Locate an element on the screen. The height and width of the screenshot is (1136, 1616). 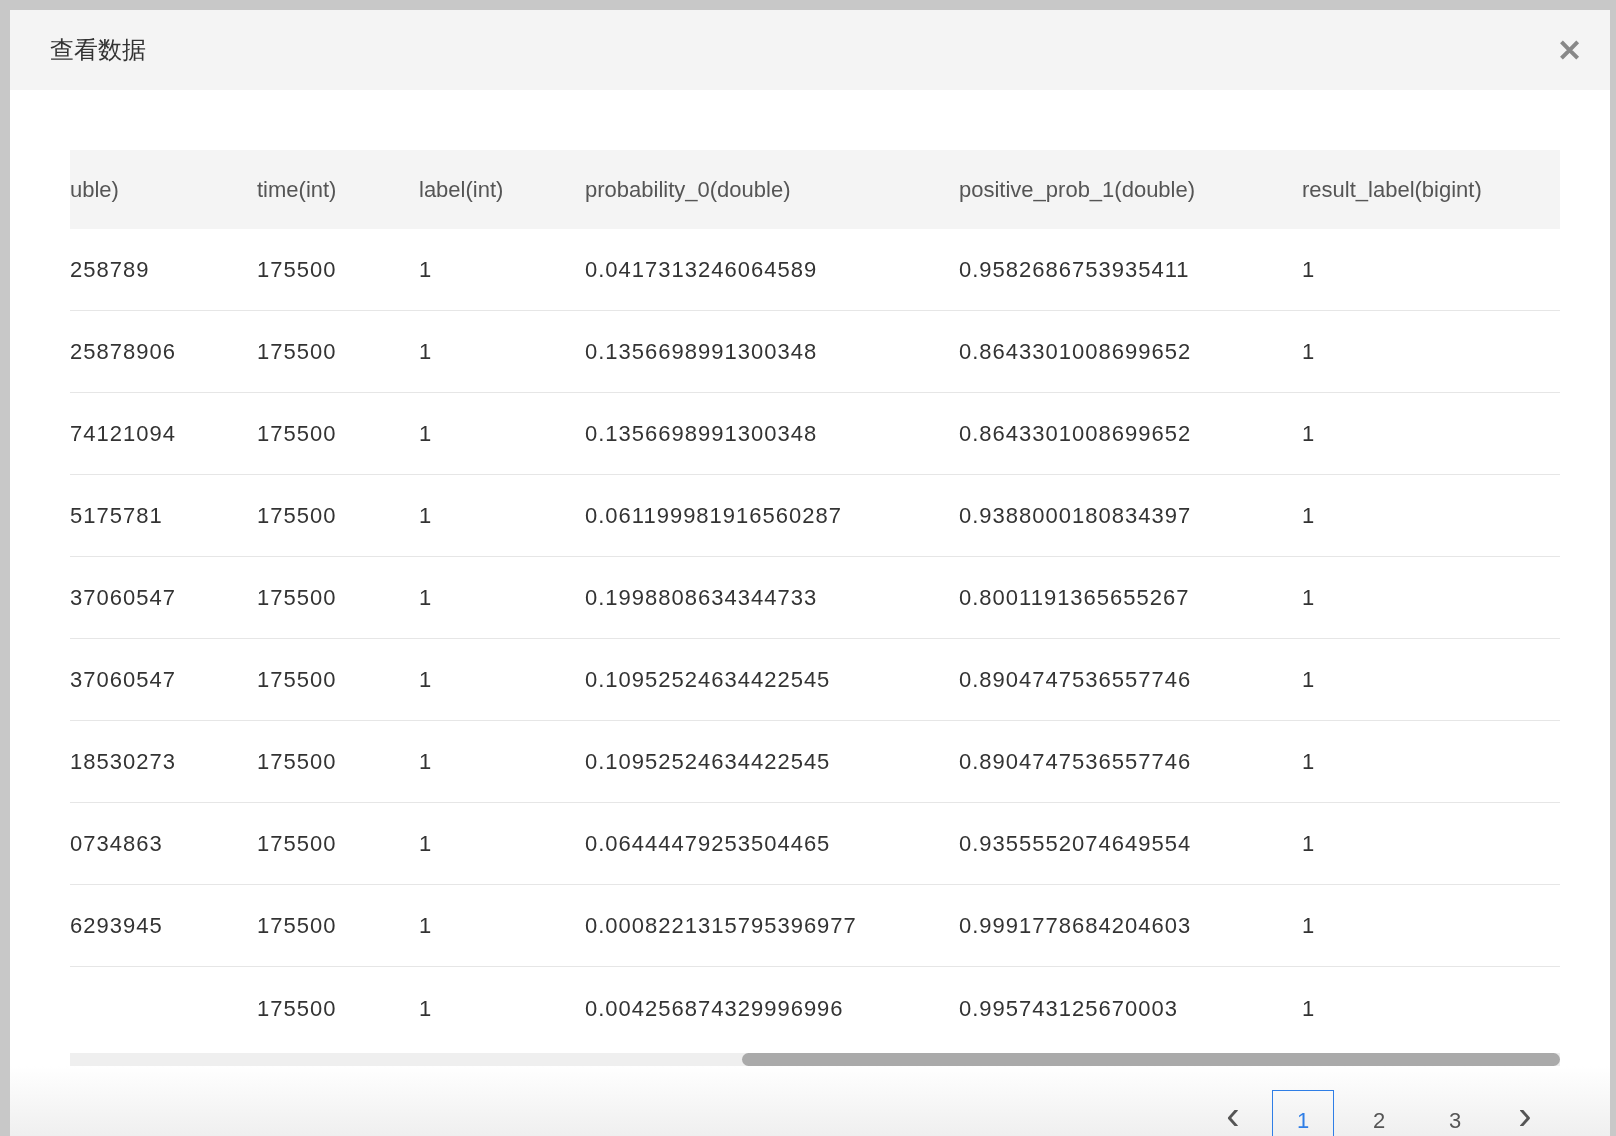
column-header: positive_prob_1(double) is located at coordinates (1077, 189).